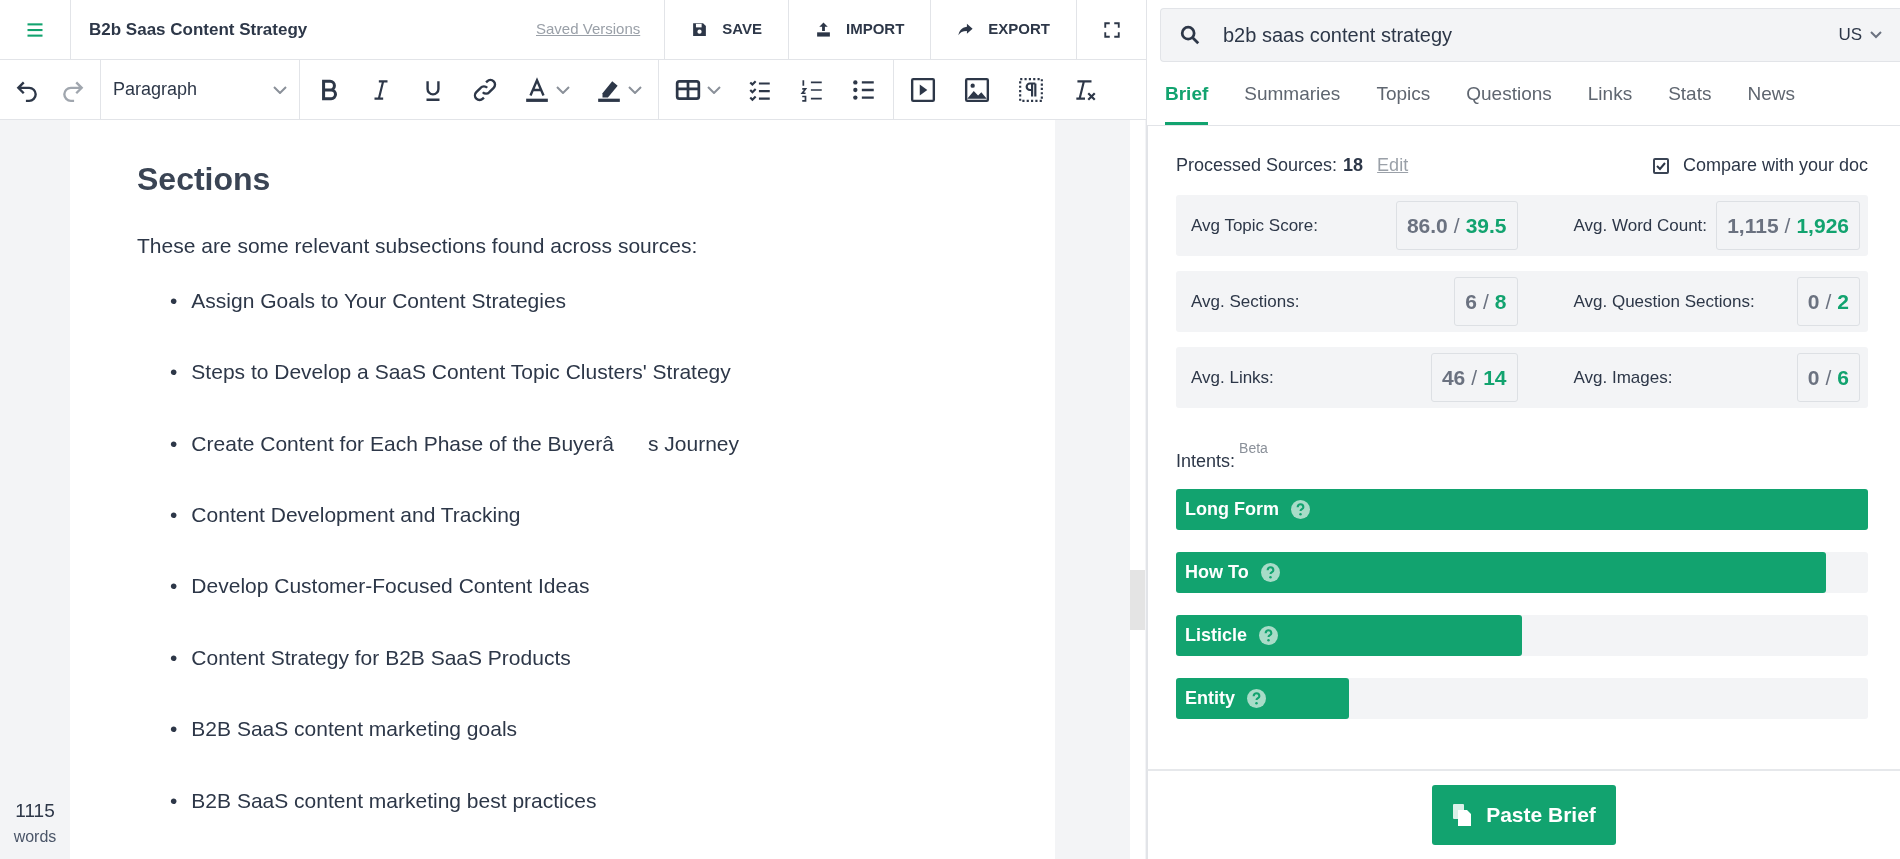 This screenshot has width=1900, height=859. What do you see at coordinates (1610, 95) in the screenshot?
I see `tab: Links` at bounding box center [1610, 95].